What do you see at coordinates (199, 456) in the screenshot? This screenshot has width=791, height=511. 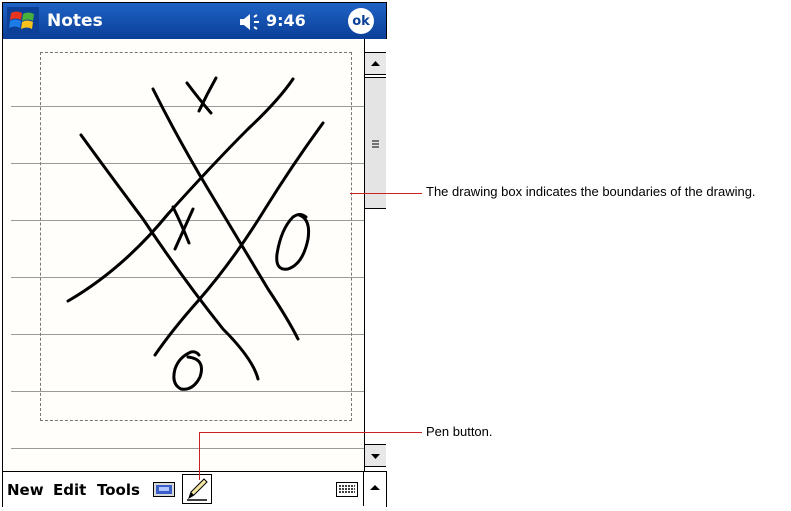 I see `callout-line-pen-vertical` at bounding box center [199, 456].